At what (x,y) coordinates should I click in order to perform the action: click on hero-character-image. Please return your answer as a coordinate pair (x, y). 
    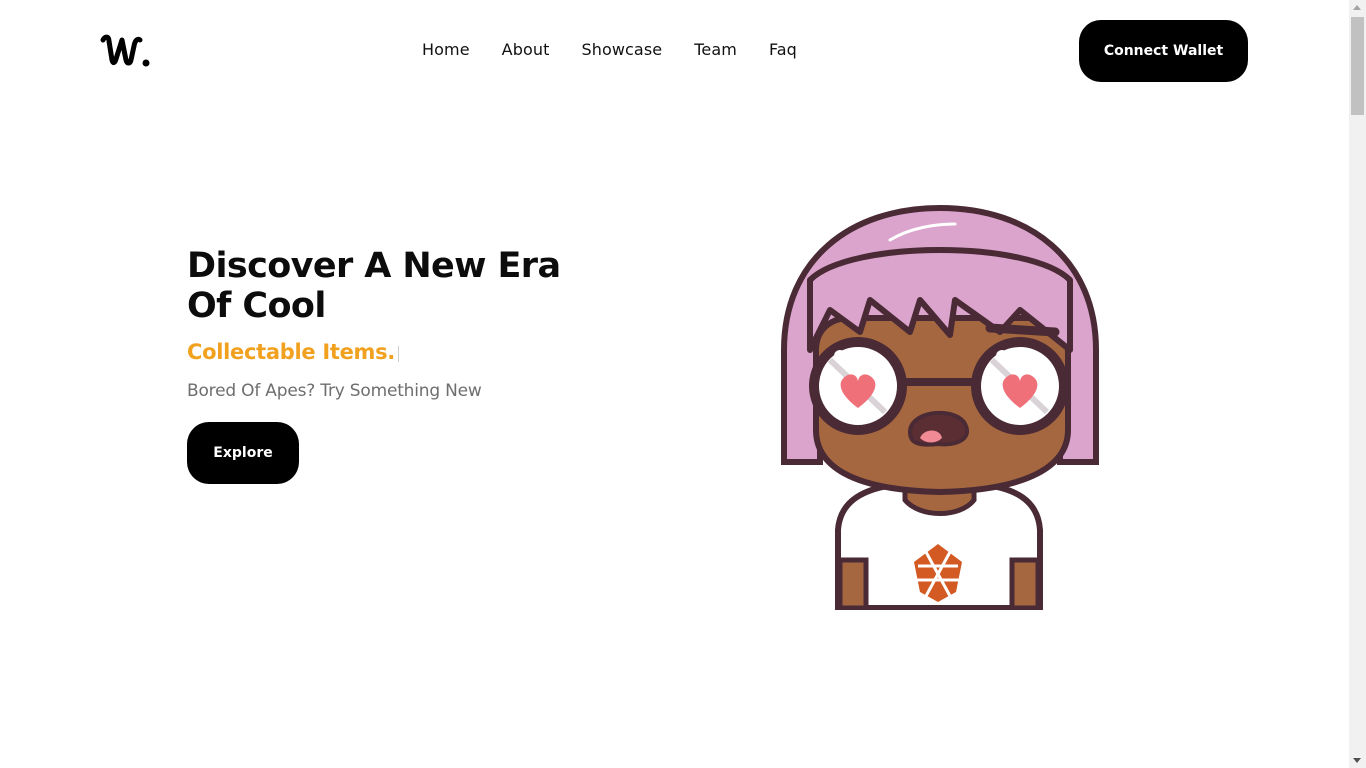
    Looking at the image, I should click on (940, 405).